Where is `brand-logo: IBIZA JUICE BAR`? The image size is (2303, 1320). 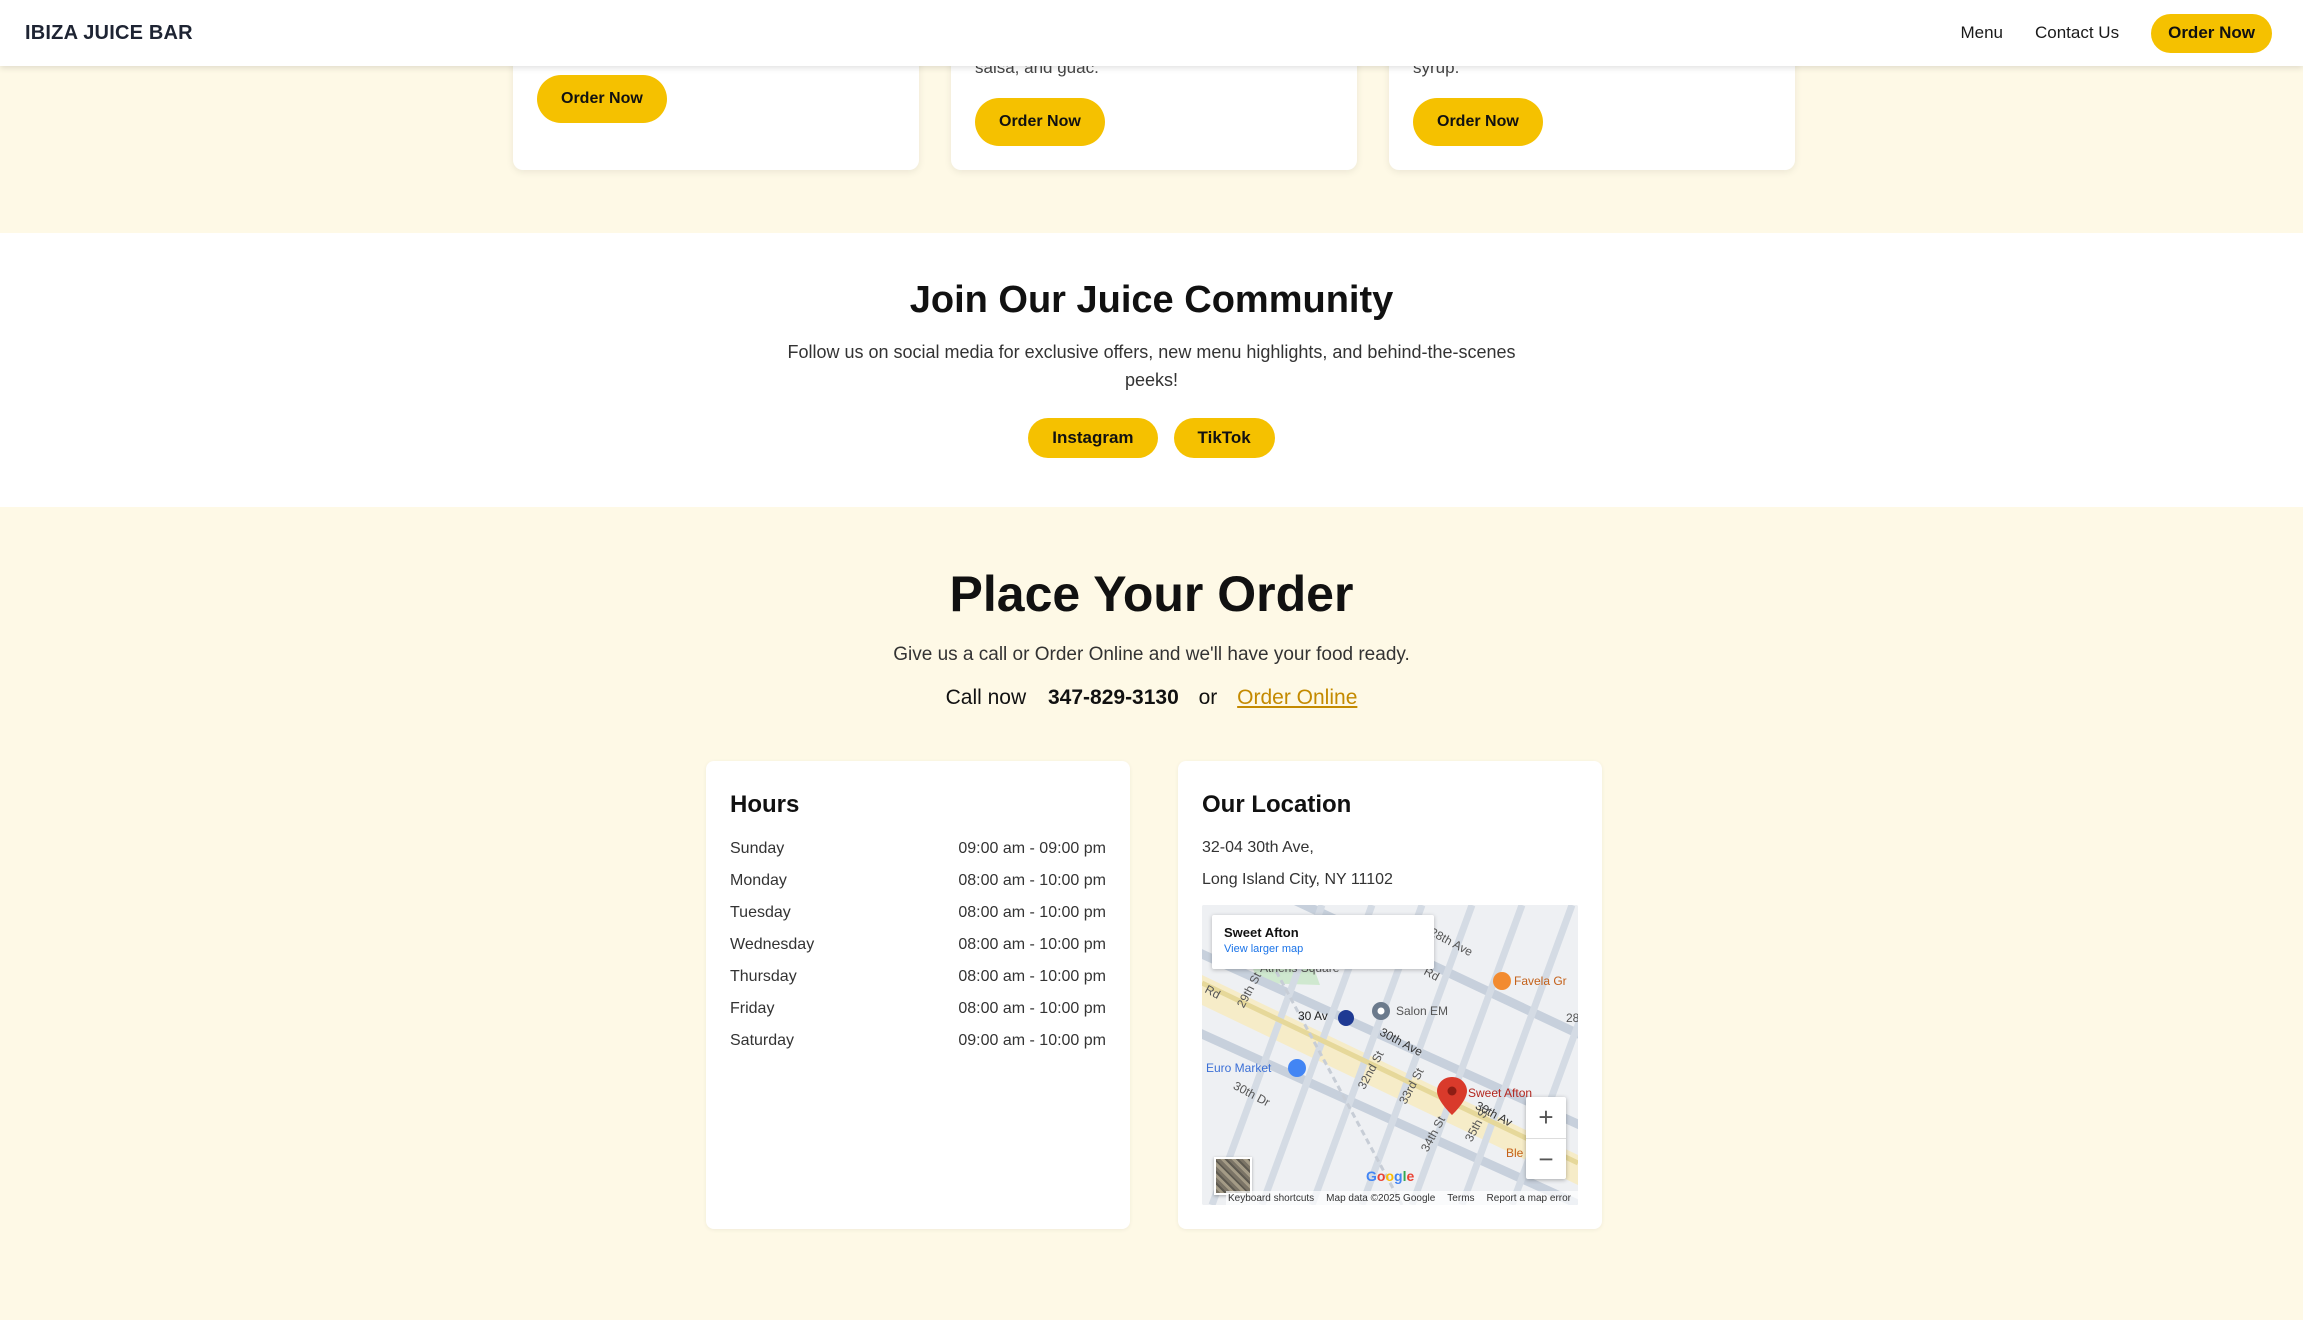
brand-logo: IBIZA JUICE BAR is located at coordinates (109, 33).